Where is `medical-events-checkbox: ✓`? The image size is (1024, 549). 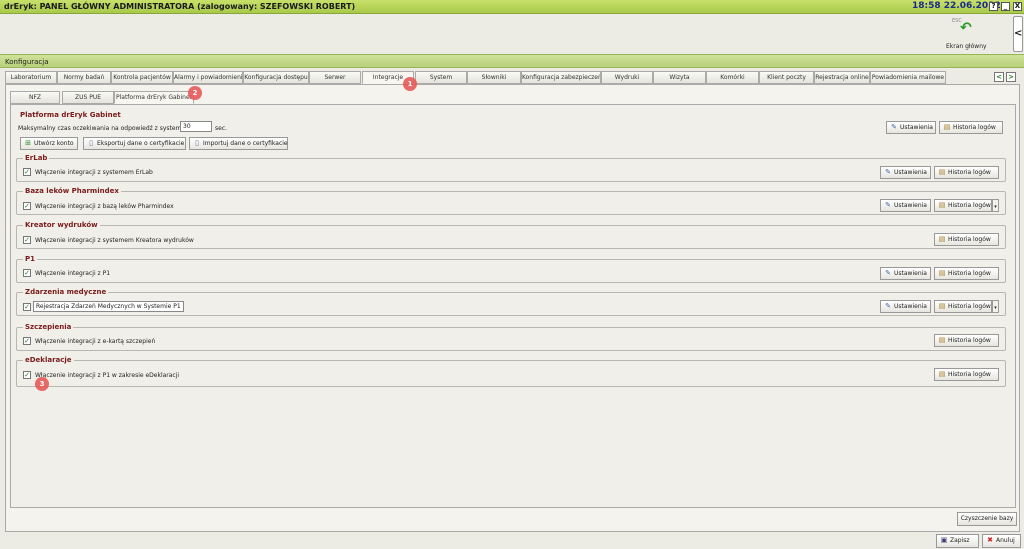 medical-events-checkbox: ✓ is located at coordinates (27, 307).